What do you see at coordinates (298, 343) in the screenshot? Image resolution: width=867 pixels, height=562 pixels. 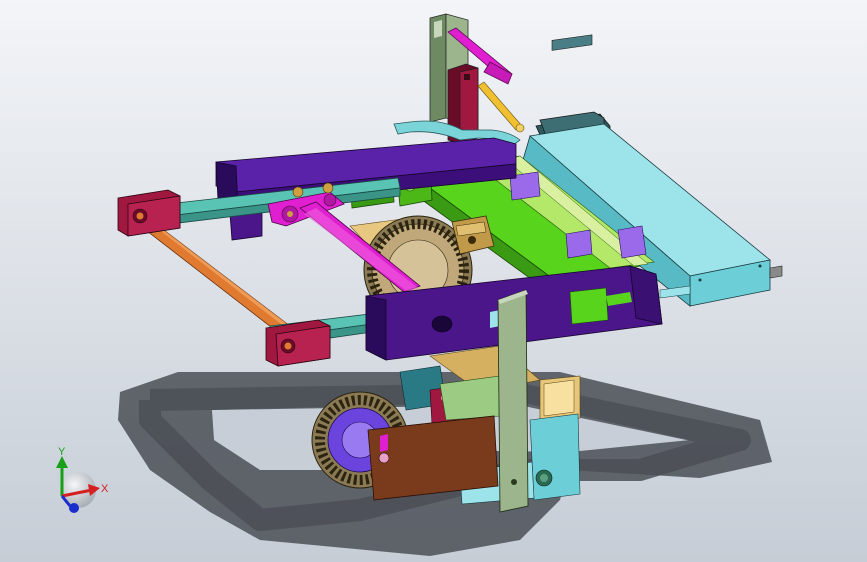 I see `maroon-end-block-right` at bounding box center [298, 343].